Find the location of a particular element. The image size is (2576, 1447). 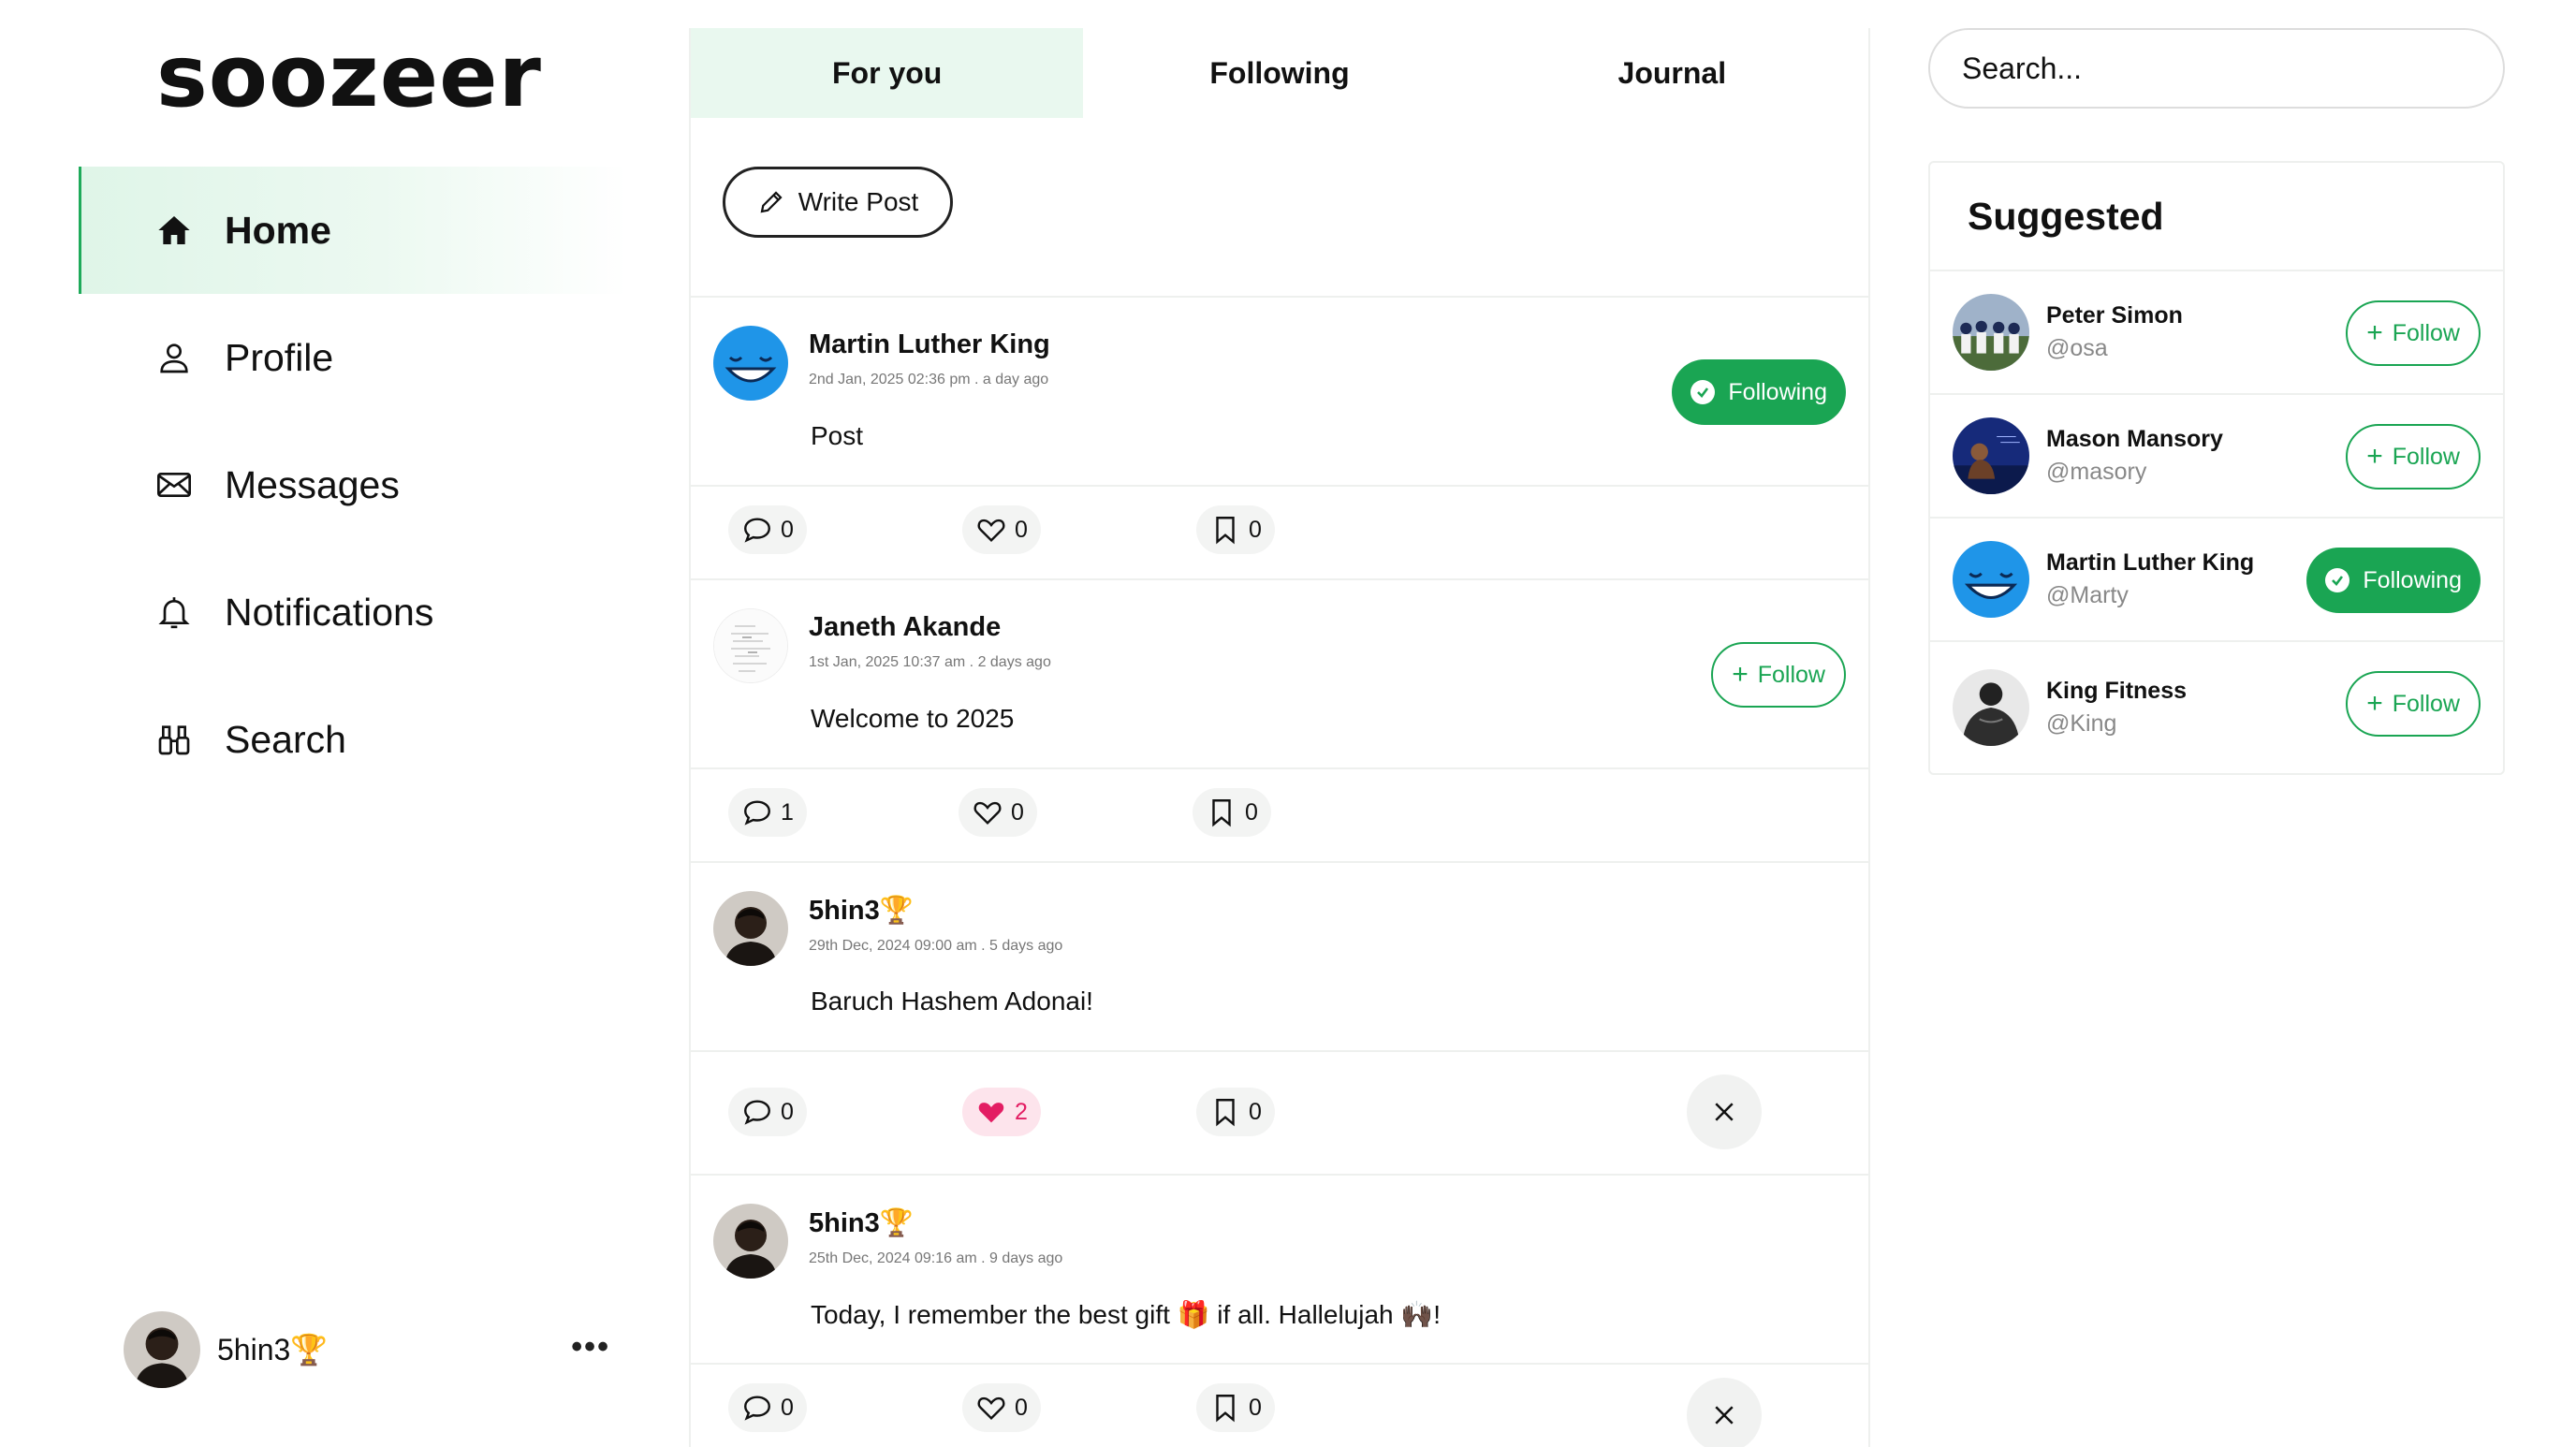

tab-for-you: For you is located at coordinates (887, 73).